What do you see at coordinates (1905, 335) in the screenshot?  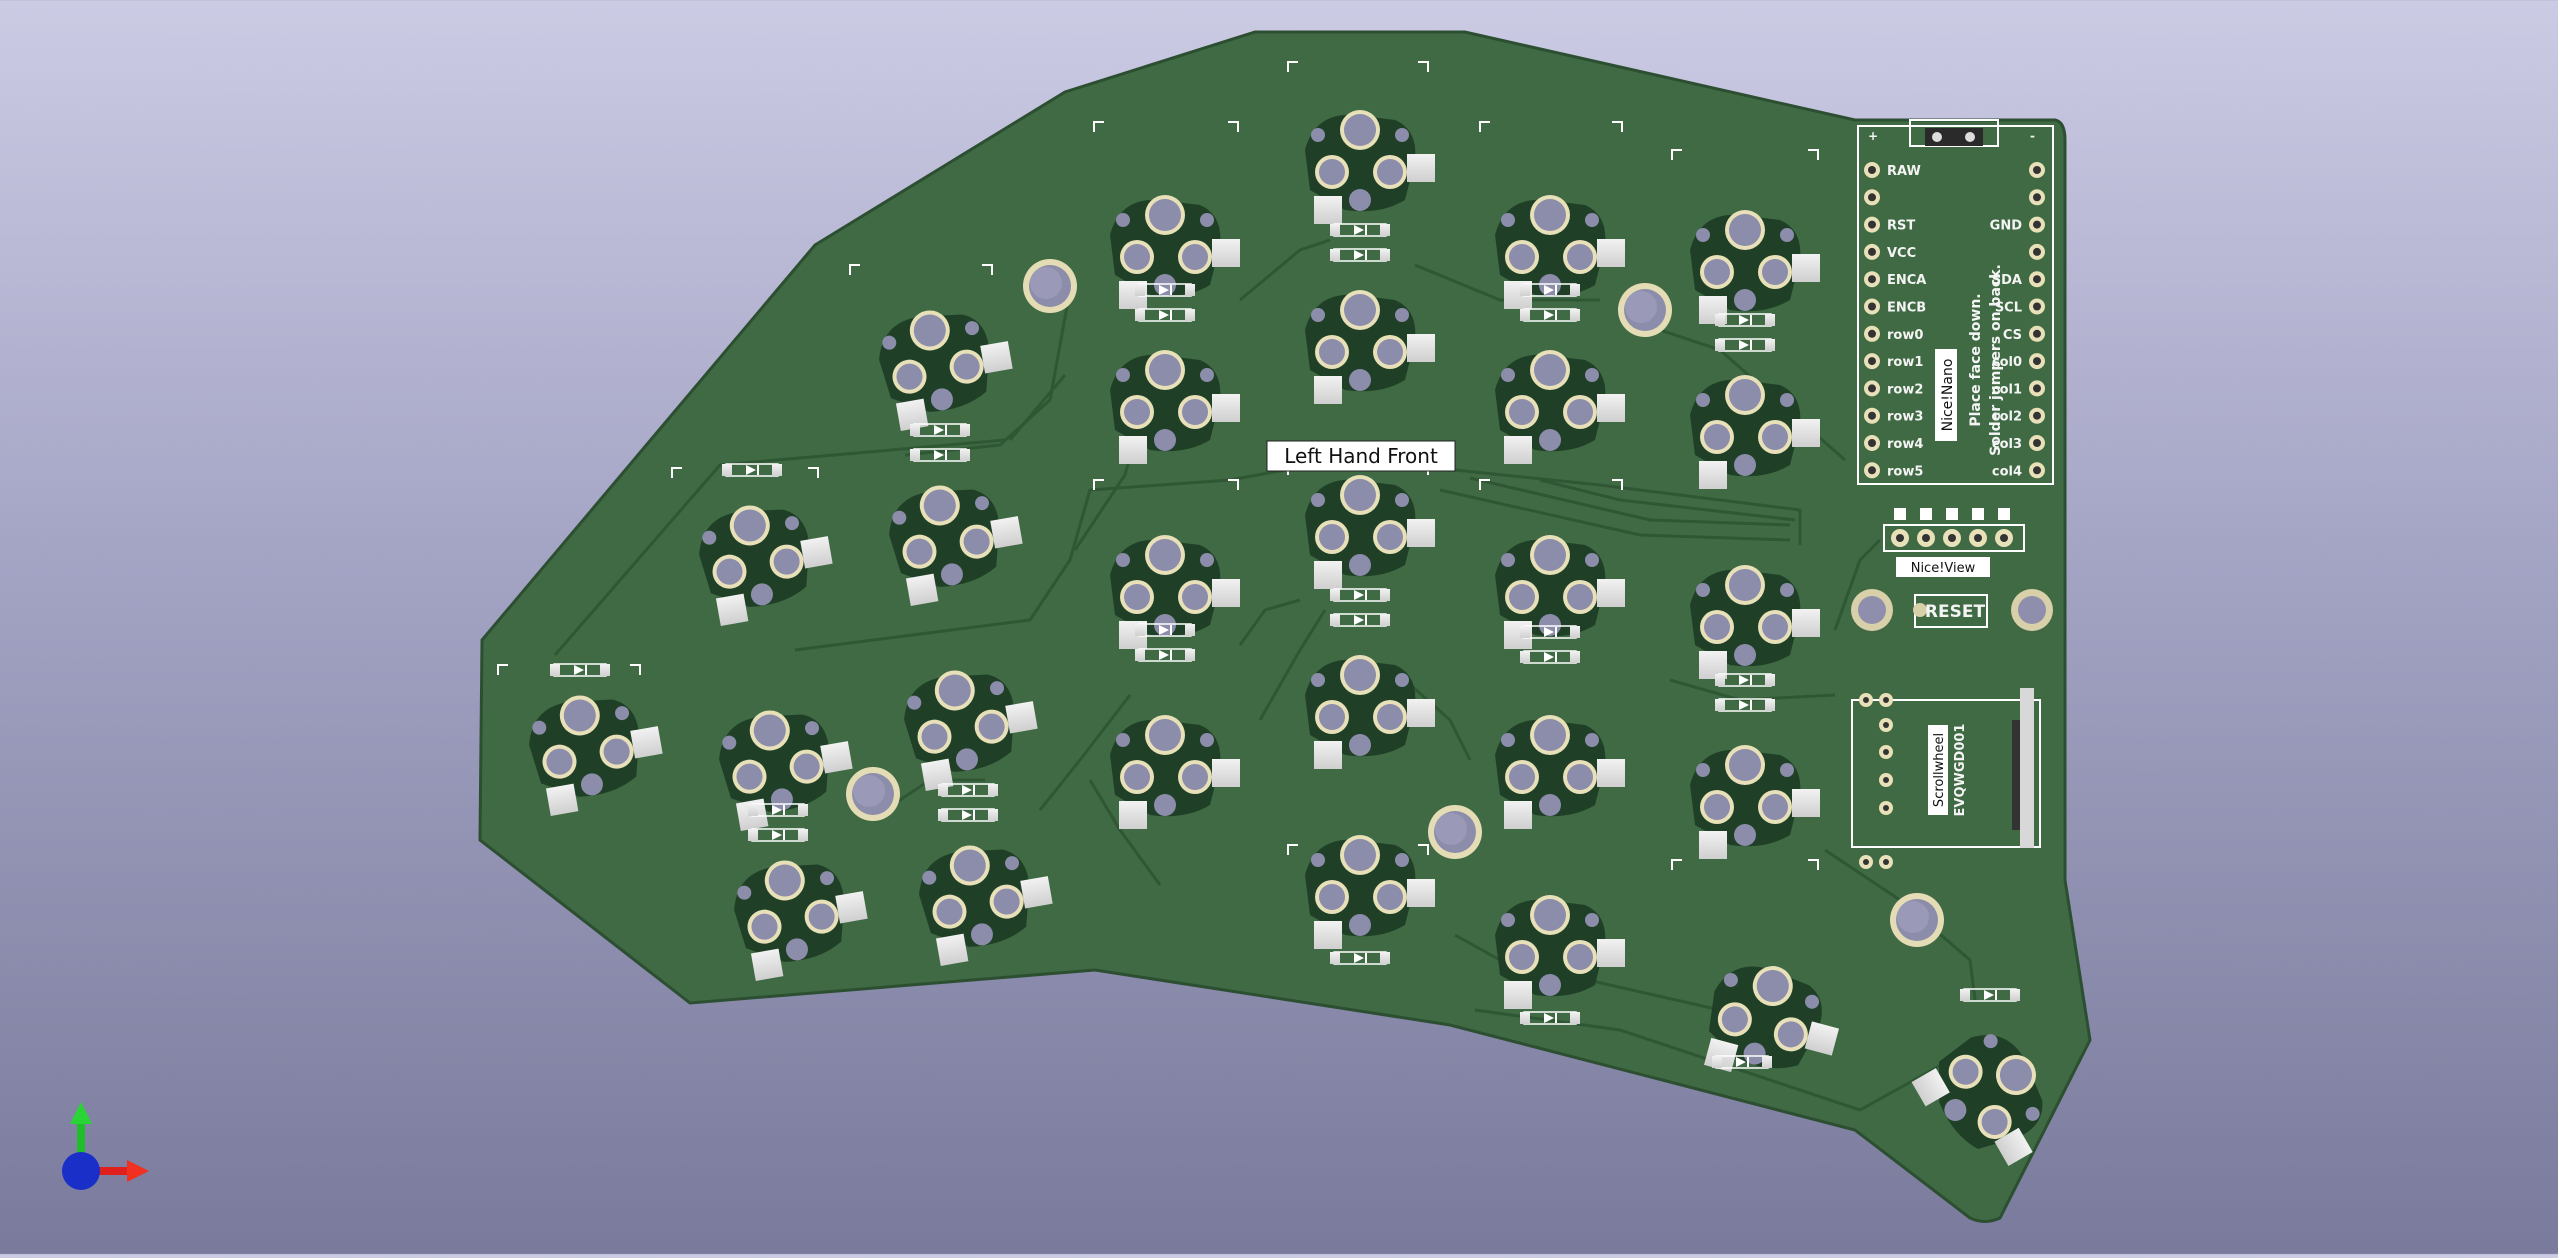 I see `controller-pin-label: row0` at bounding box center [1905, 335].